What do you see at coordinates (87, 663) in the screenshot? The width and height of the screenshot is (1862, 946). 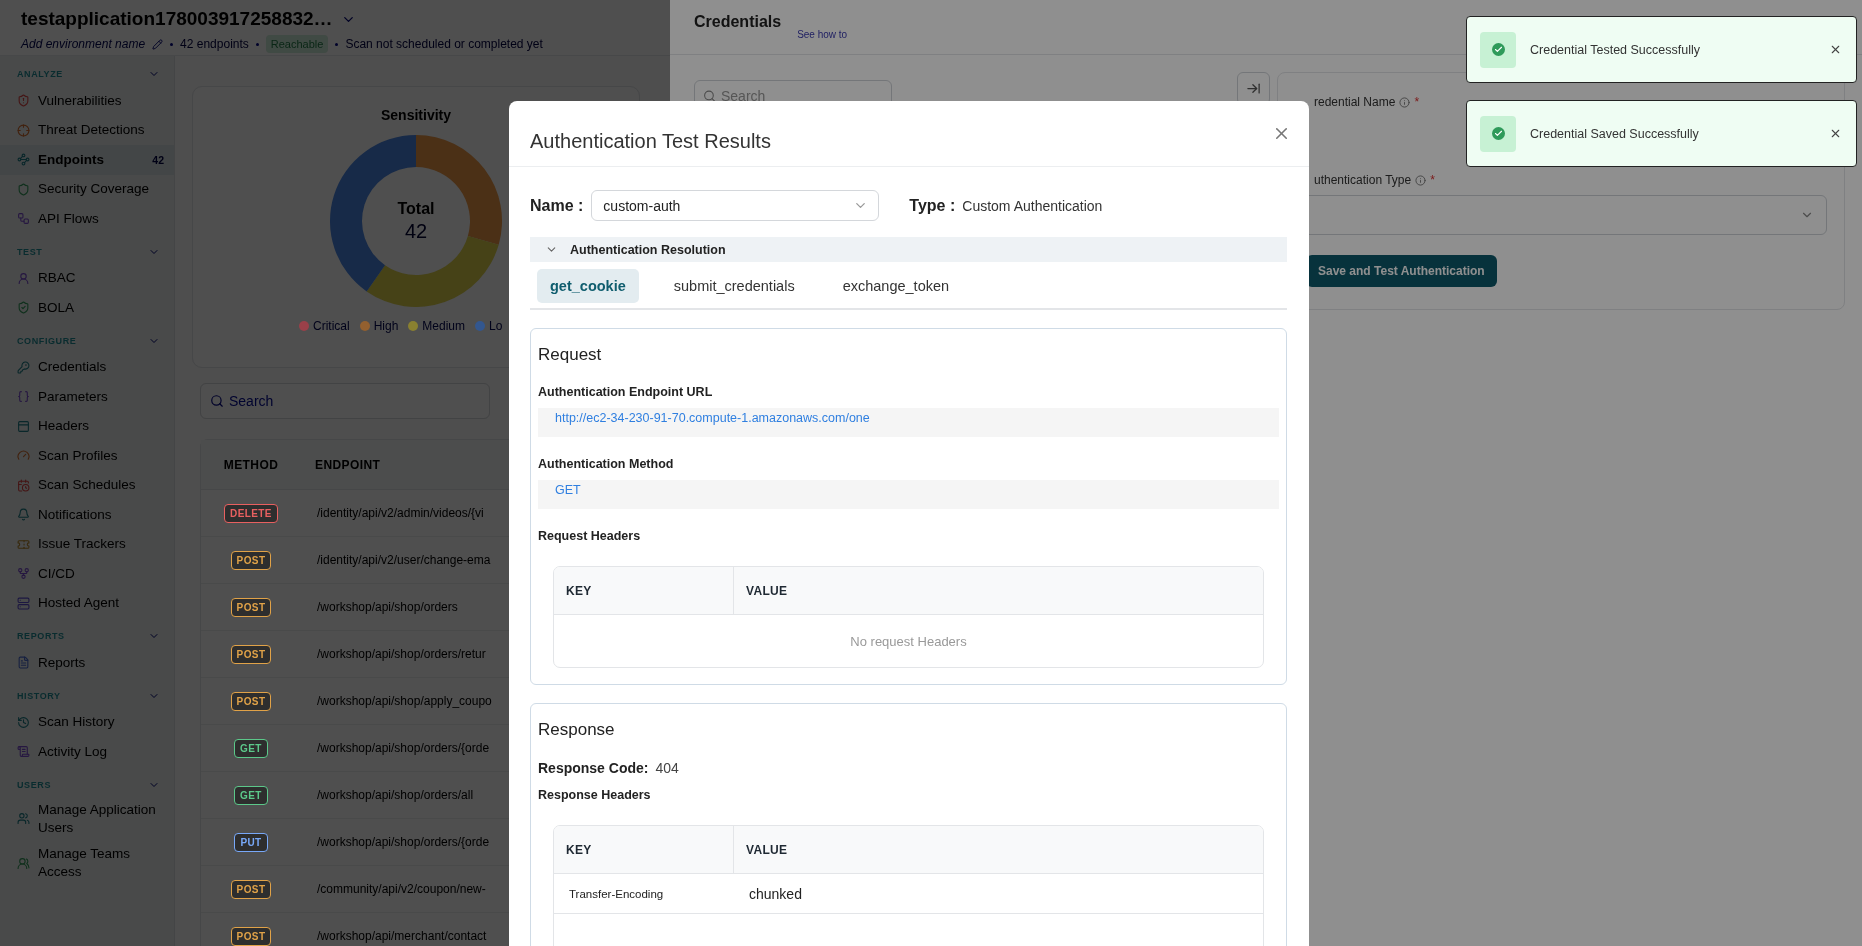 I see `sidebar-item: Reports` at bounding box center [87, 663].